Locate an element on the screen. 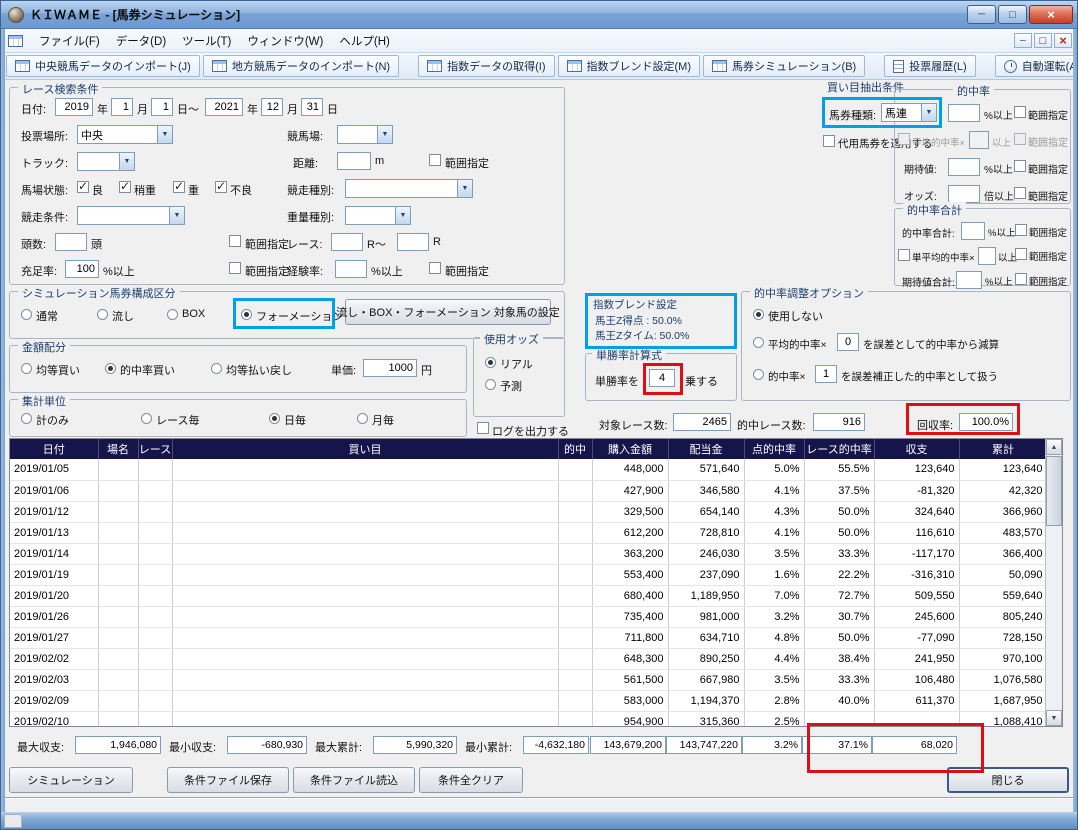 The height and width of the screenshot is (830, 1078). index-data-button: 指数データの取得(I) is located at coordinates (486, 66).